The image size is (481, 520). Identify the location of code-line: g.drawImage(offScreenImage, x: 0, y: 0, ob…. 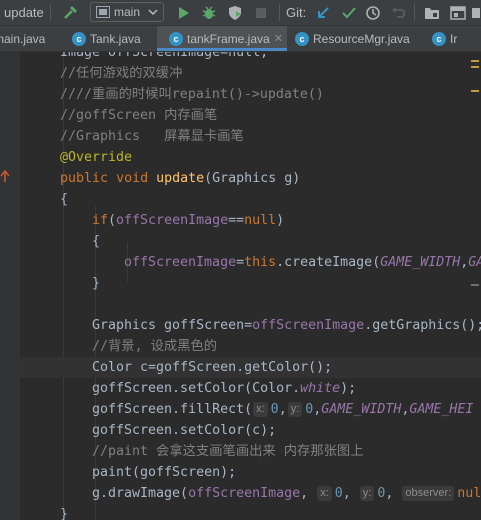
(286, 493).